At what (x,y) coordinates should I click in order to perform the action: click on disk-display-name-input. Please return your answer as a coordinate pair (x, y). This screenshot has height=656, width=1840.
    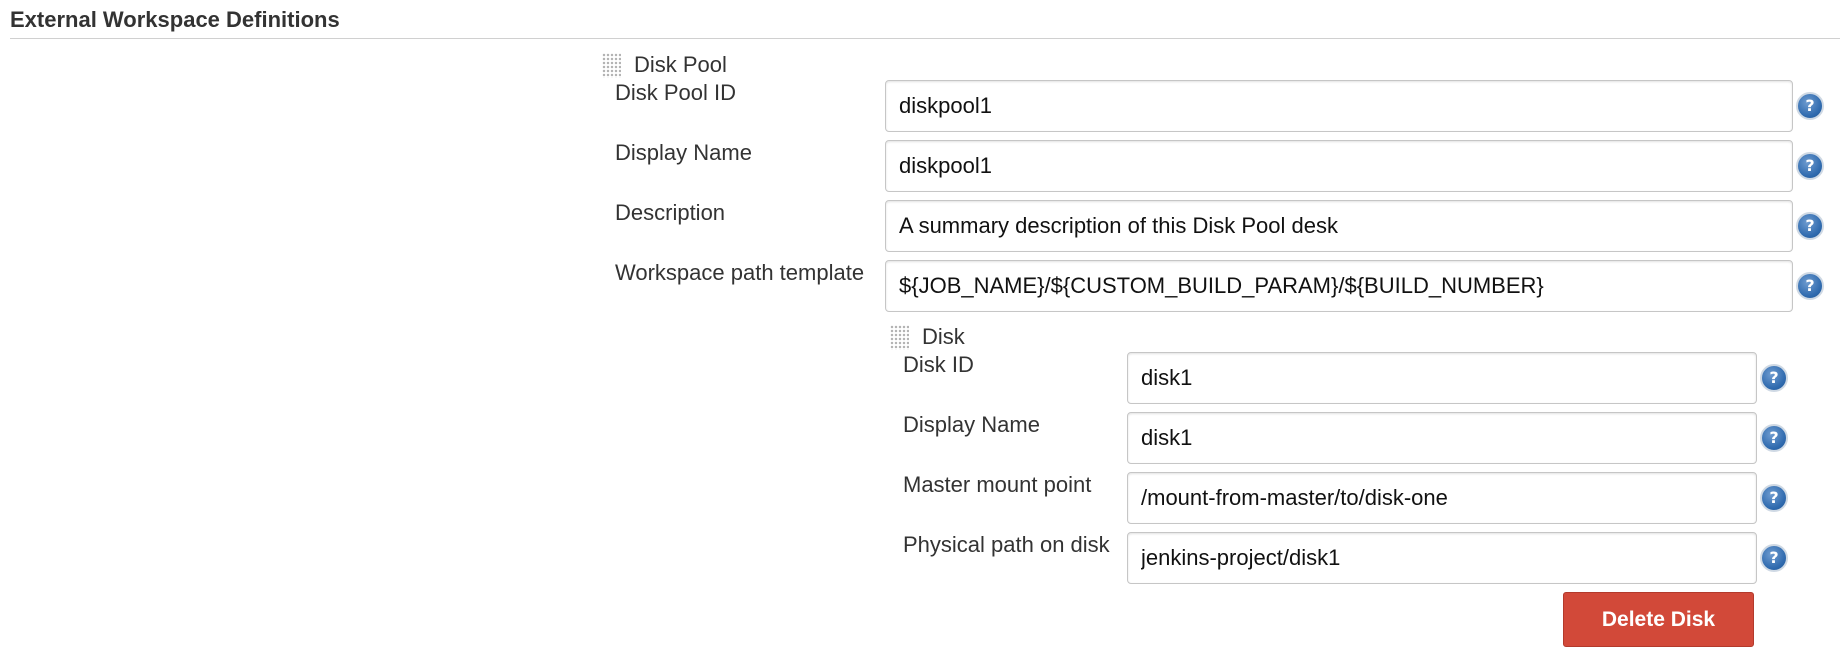
    Looking at the image, I should click on (1442, 438).